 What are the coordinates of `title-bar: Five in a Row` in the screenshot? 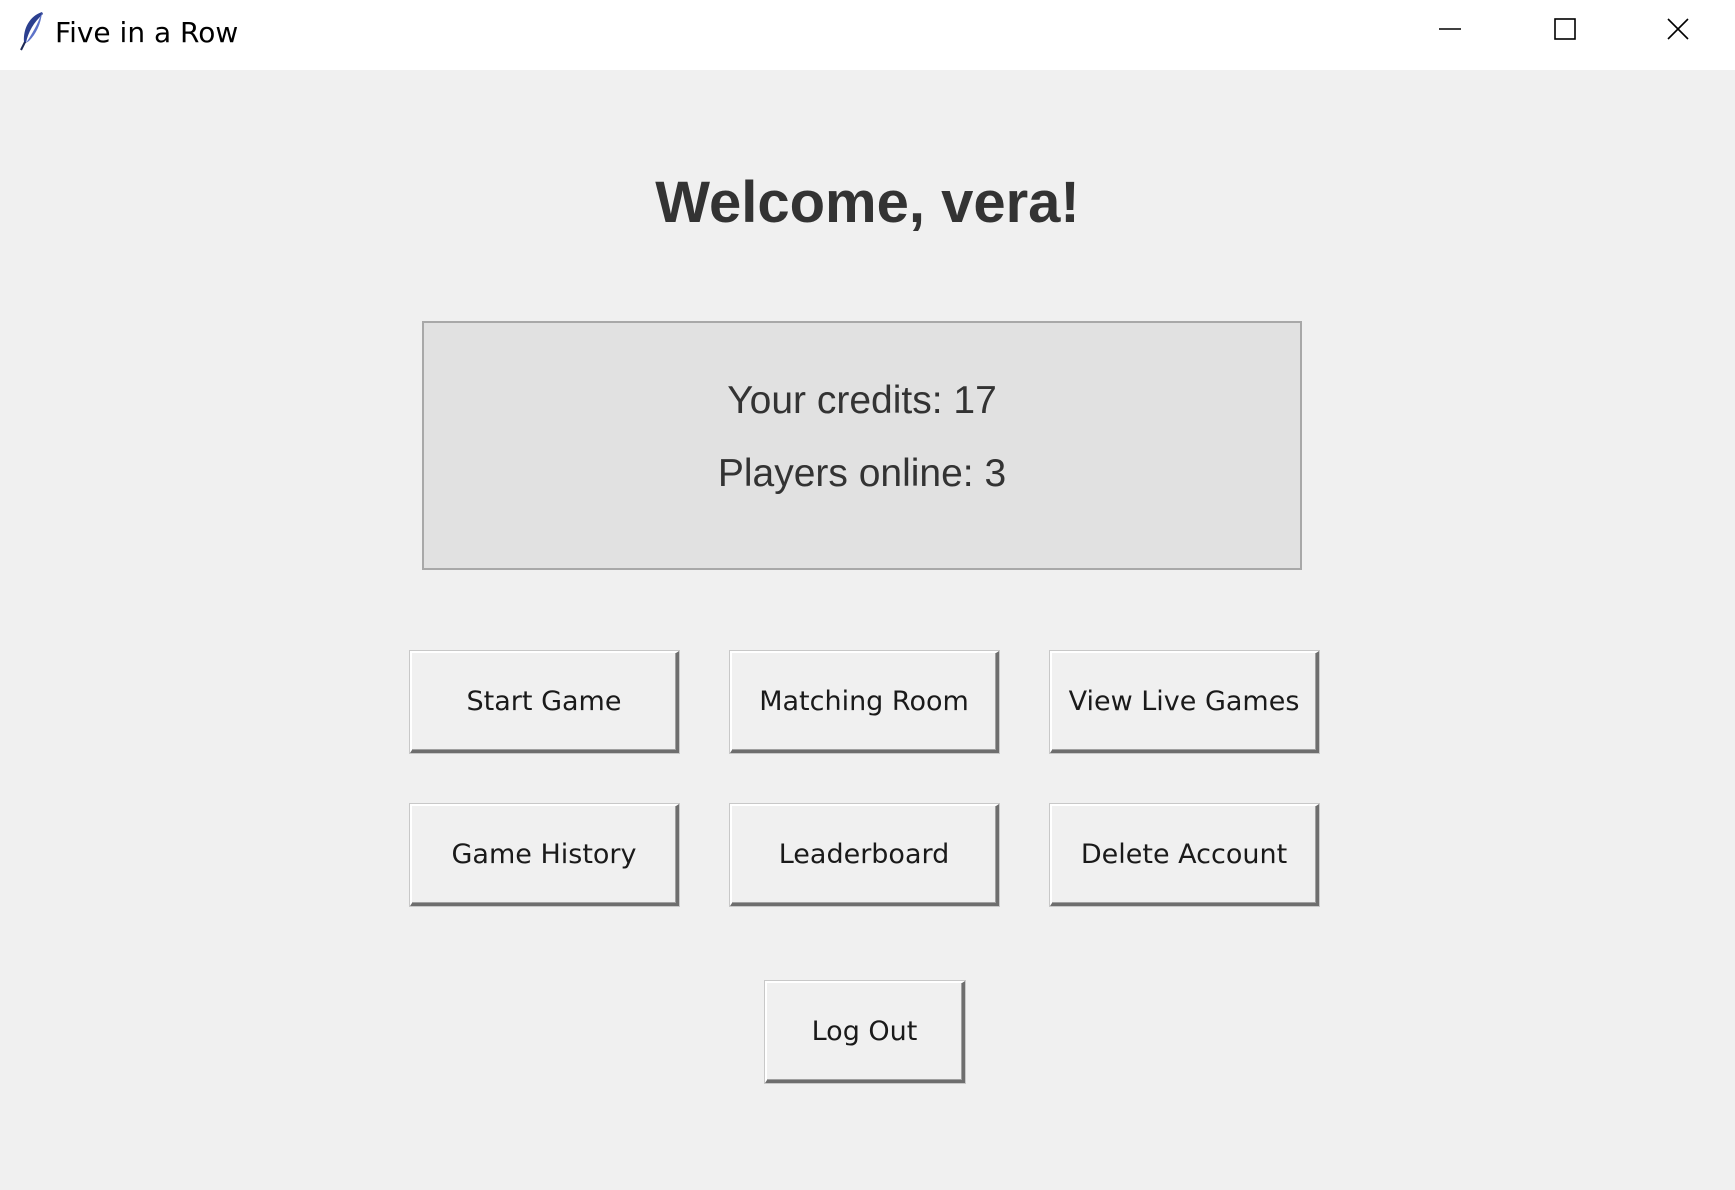 It's located at (867, 35).